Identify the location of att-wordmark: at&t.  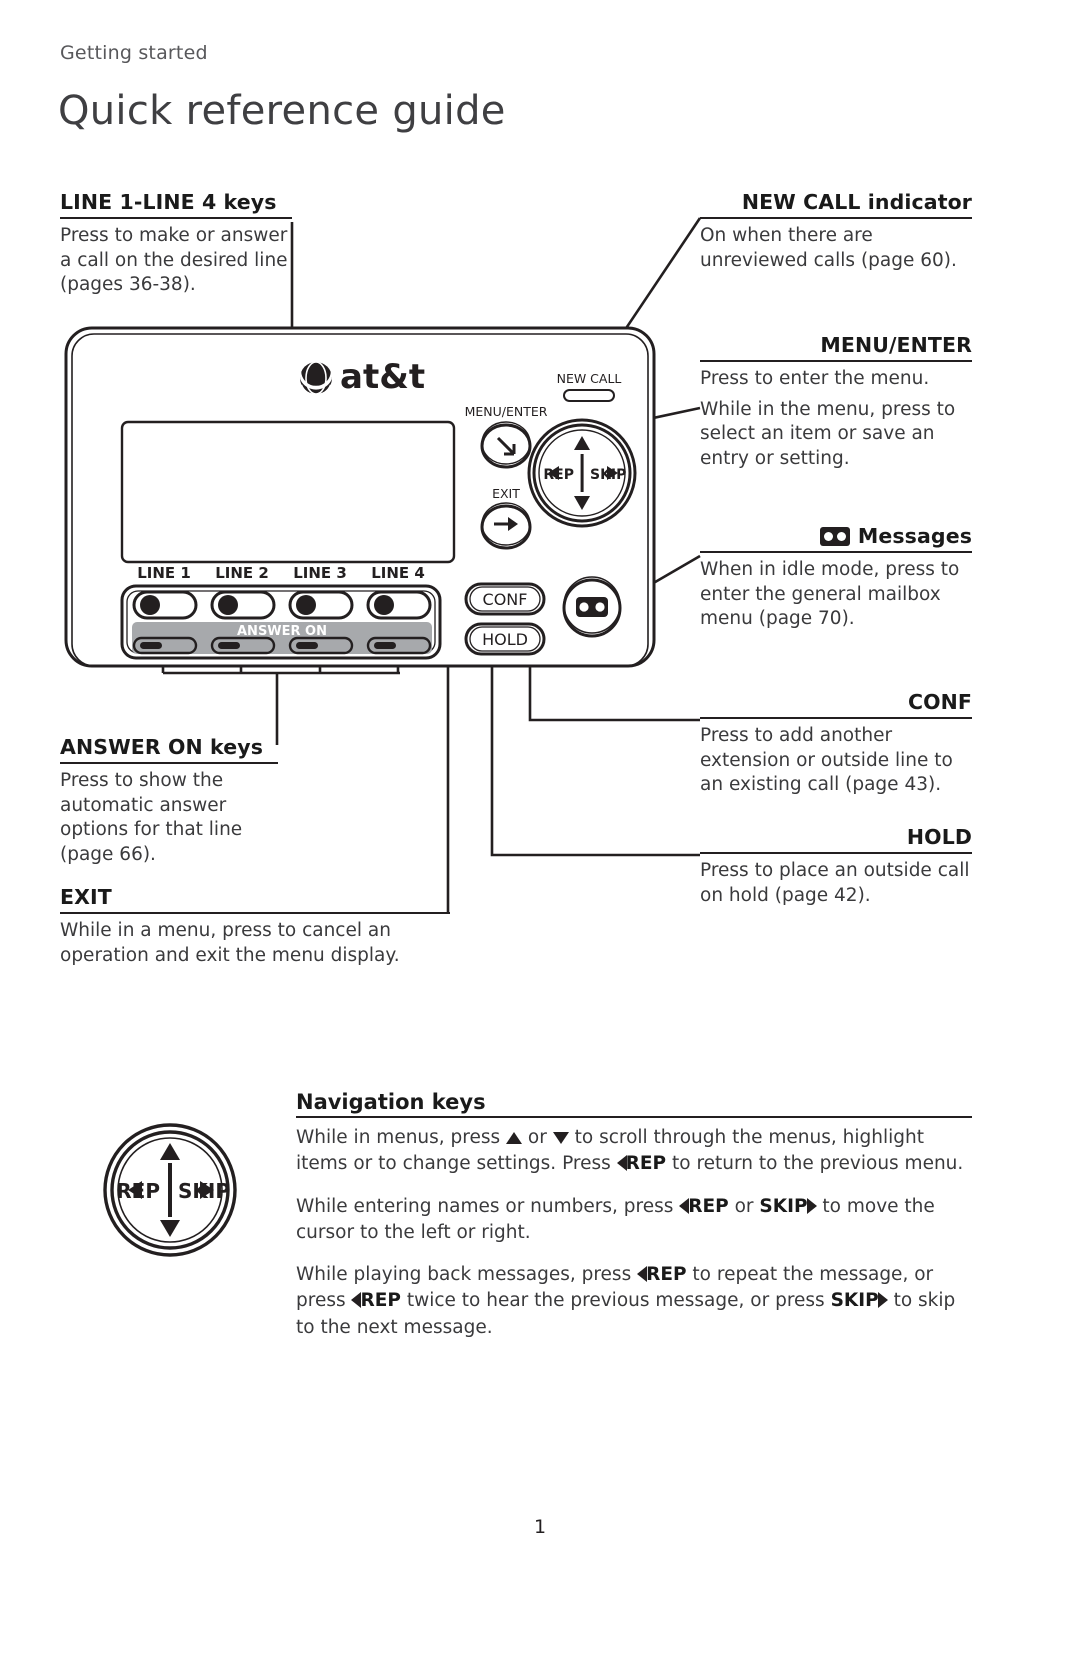
(382, 377).